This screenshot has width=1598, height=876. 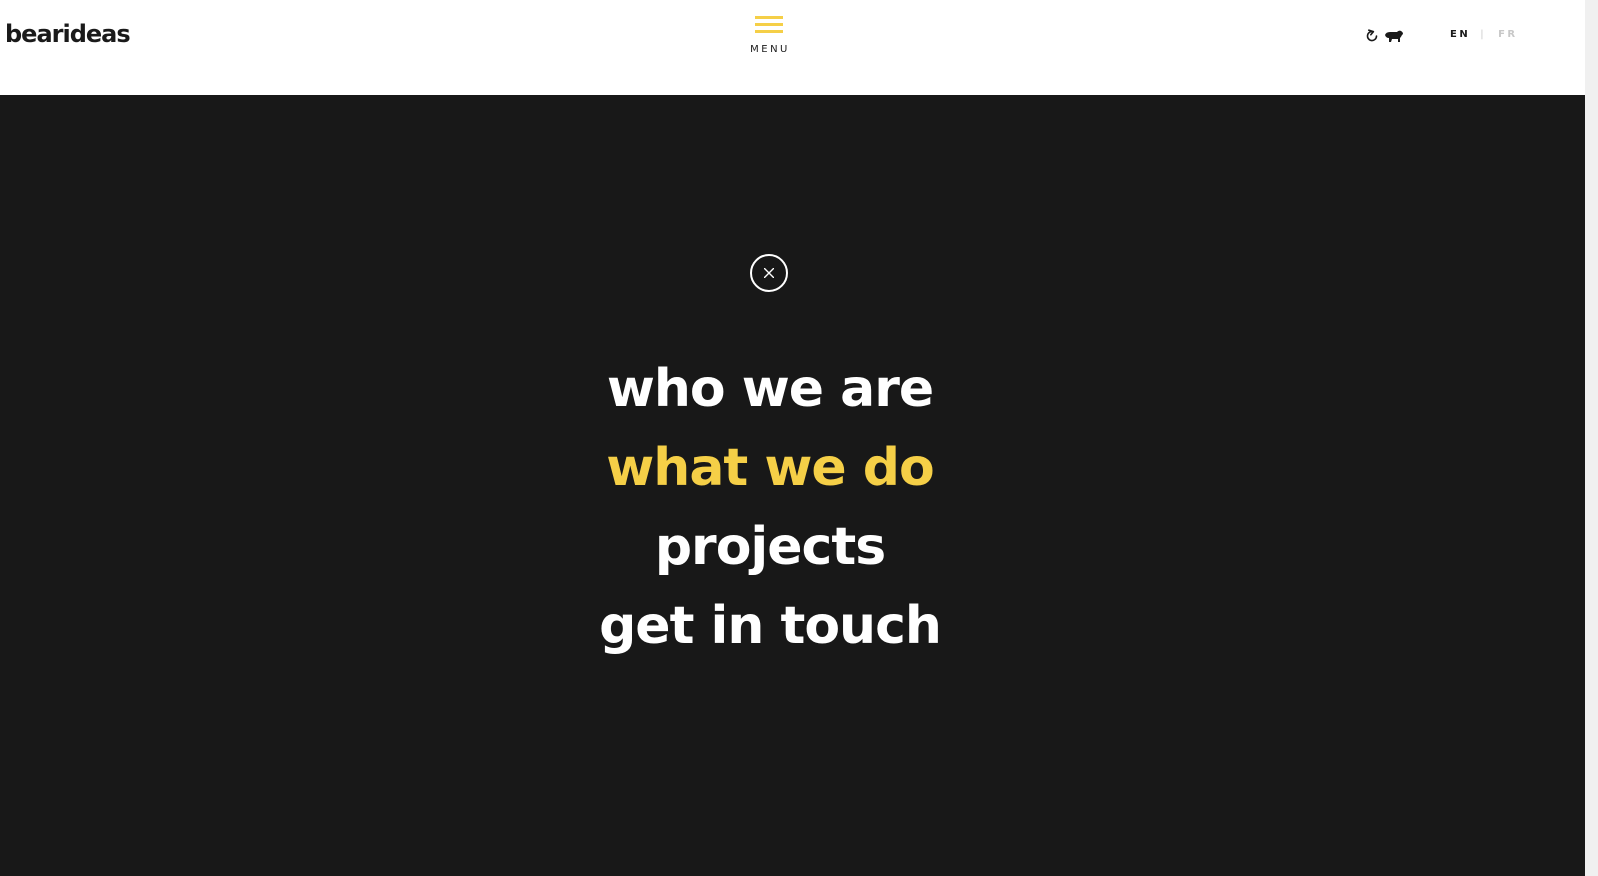 I want to click on language-en-link: EN, so click(x=1460, y=34).